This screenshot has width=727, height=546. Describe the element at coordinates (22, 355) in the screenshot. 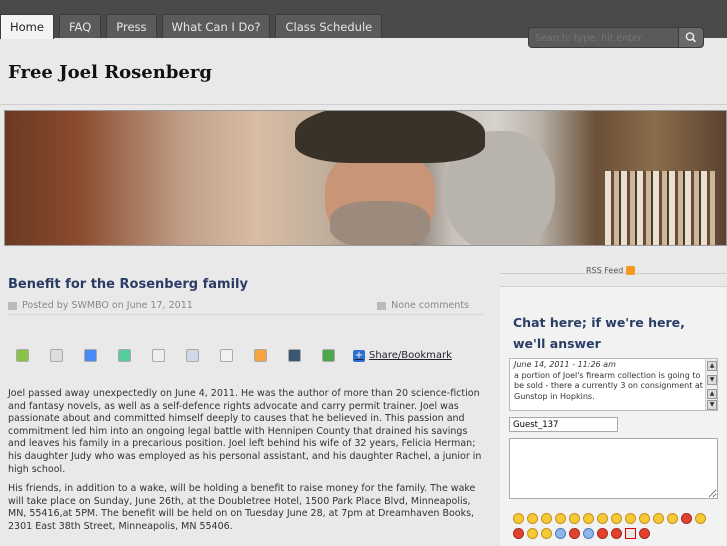

I see `evernote-icon` at that location.